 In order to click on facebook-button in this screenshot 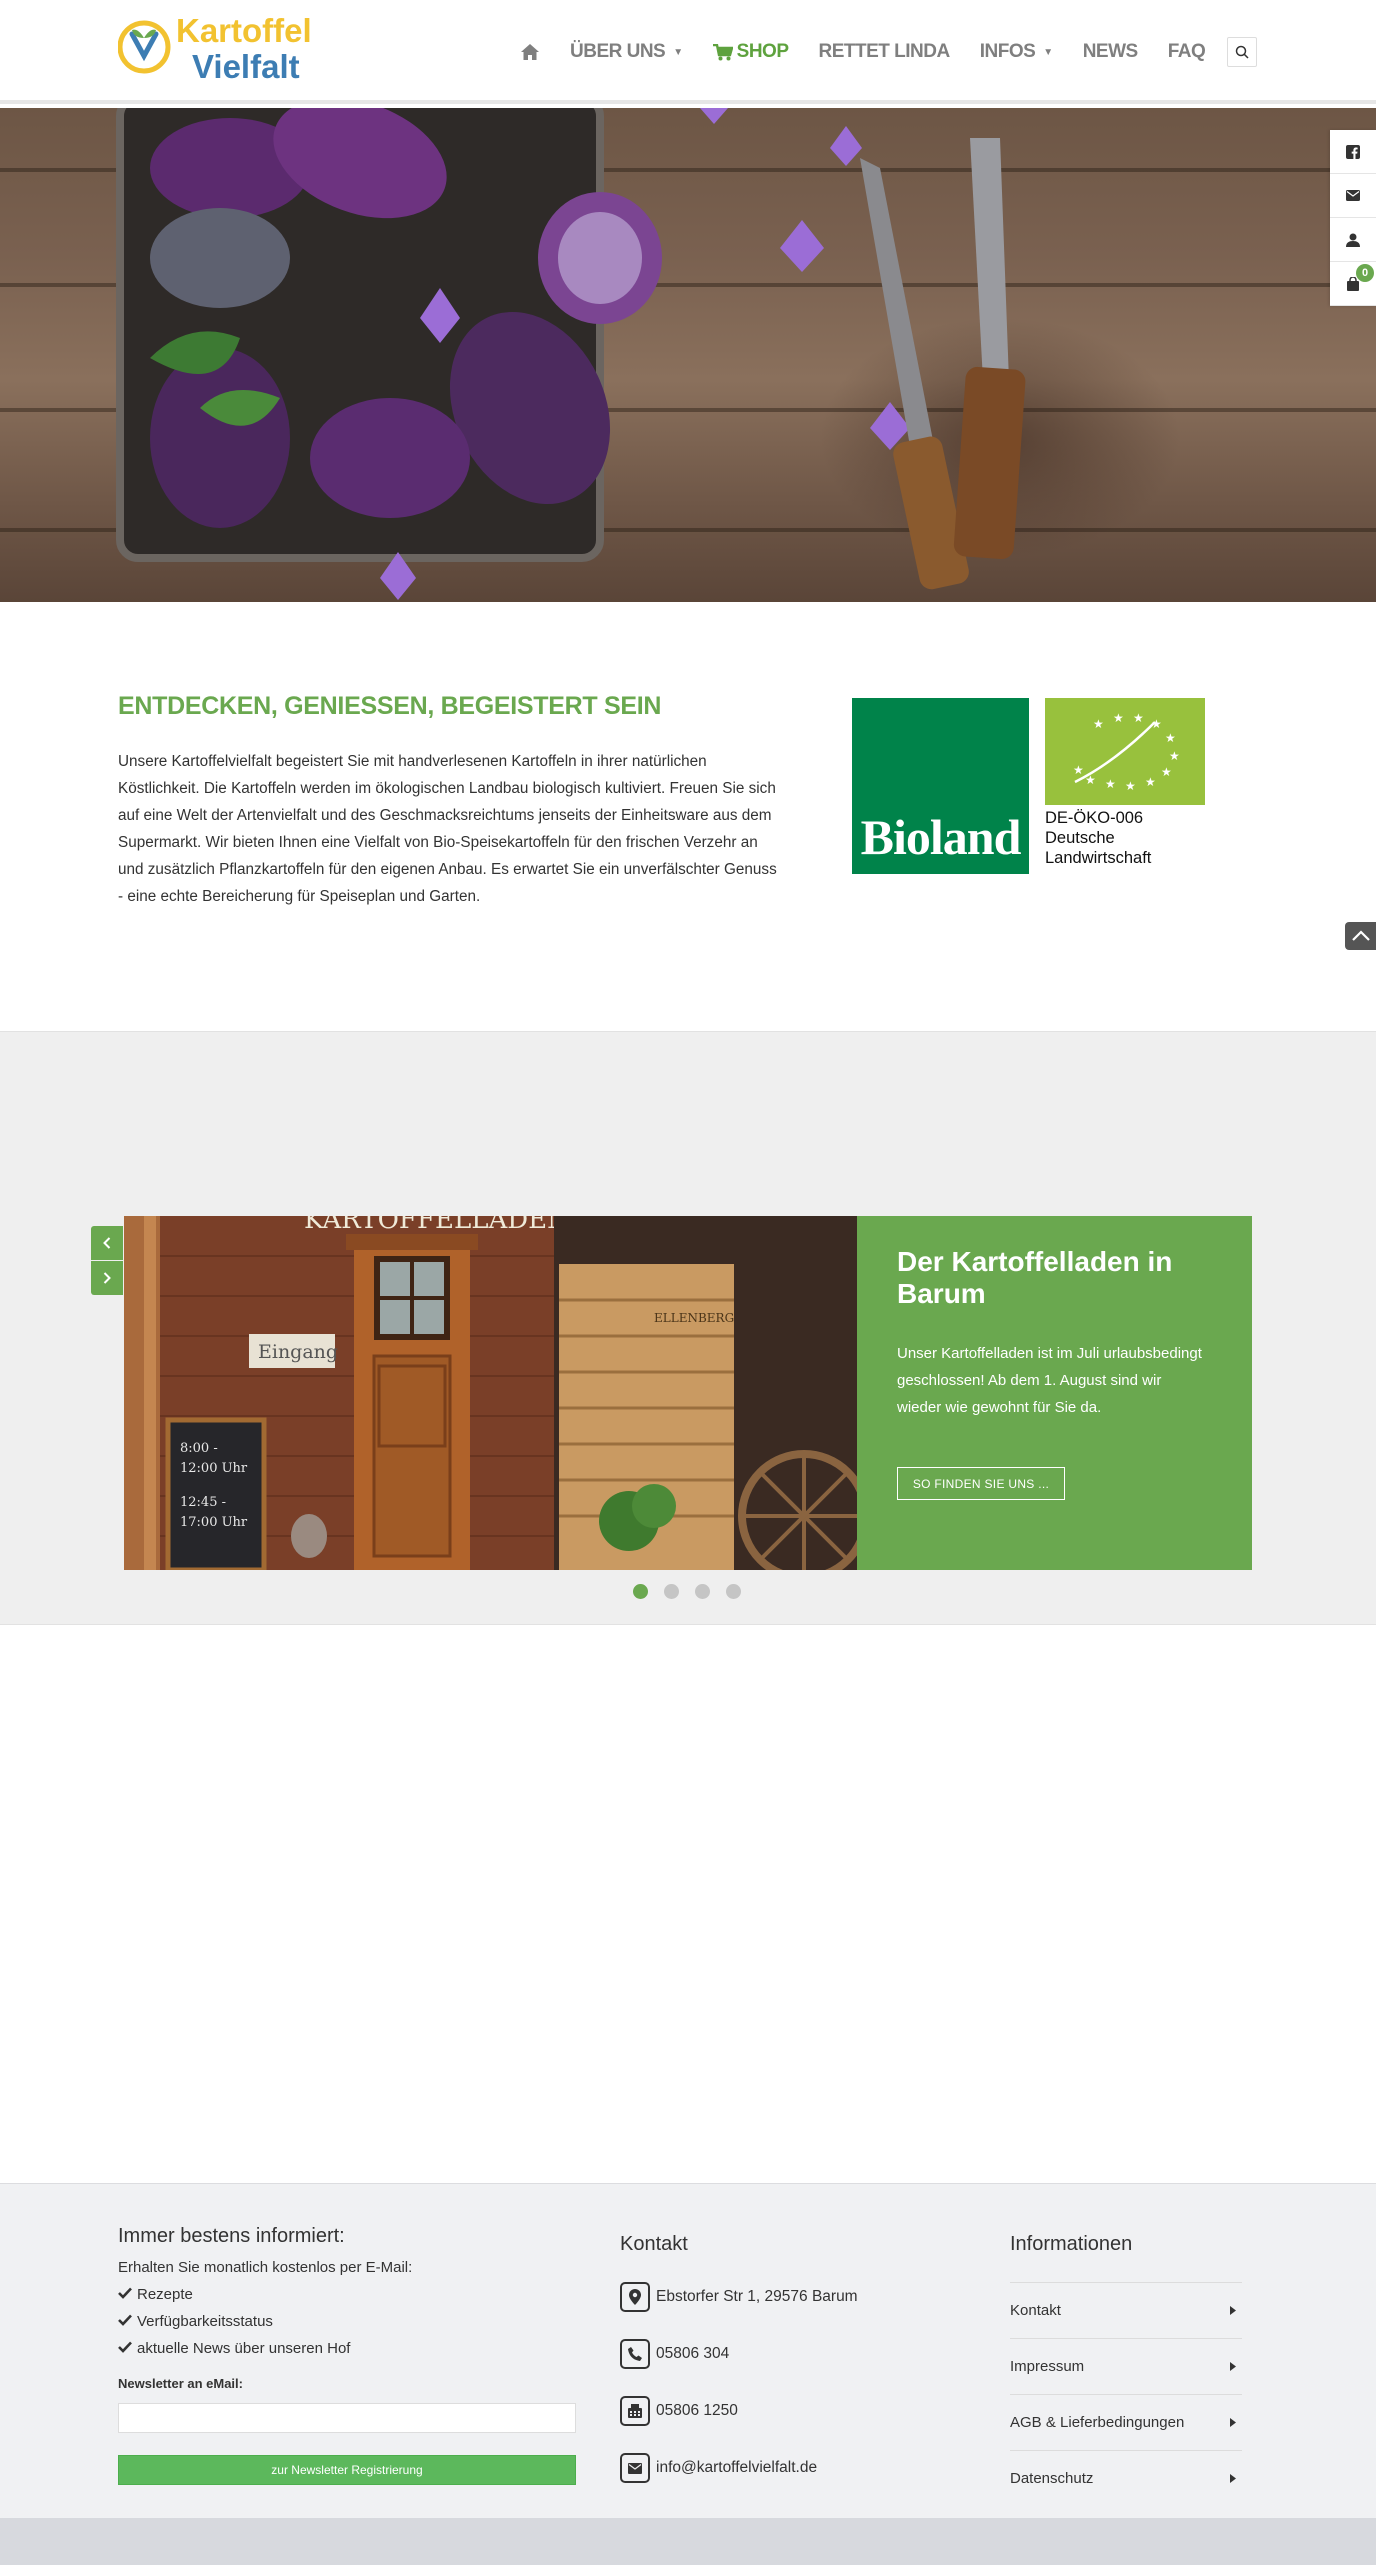, I will do `click(1353, 152)`.